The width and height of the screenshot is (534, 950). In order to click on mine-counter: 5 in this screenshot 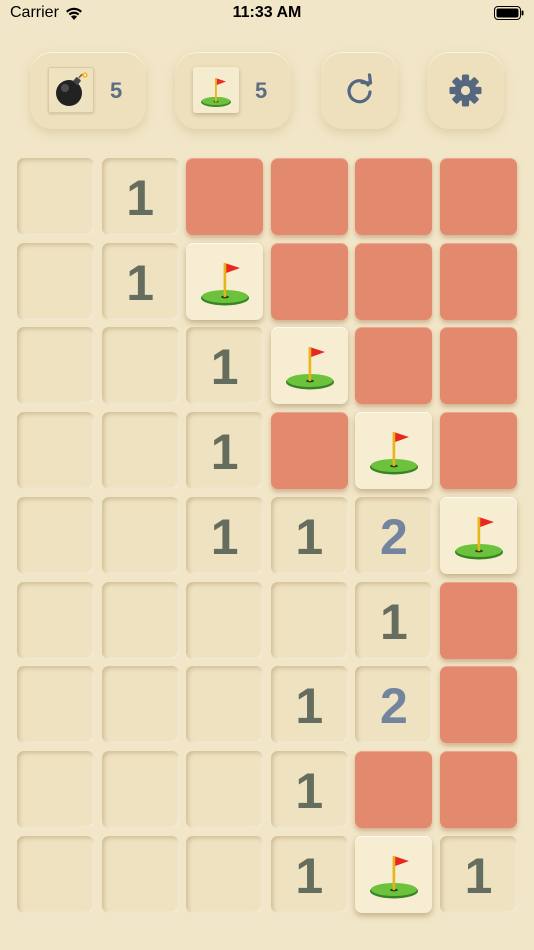, I will do `click(88, 90)`.